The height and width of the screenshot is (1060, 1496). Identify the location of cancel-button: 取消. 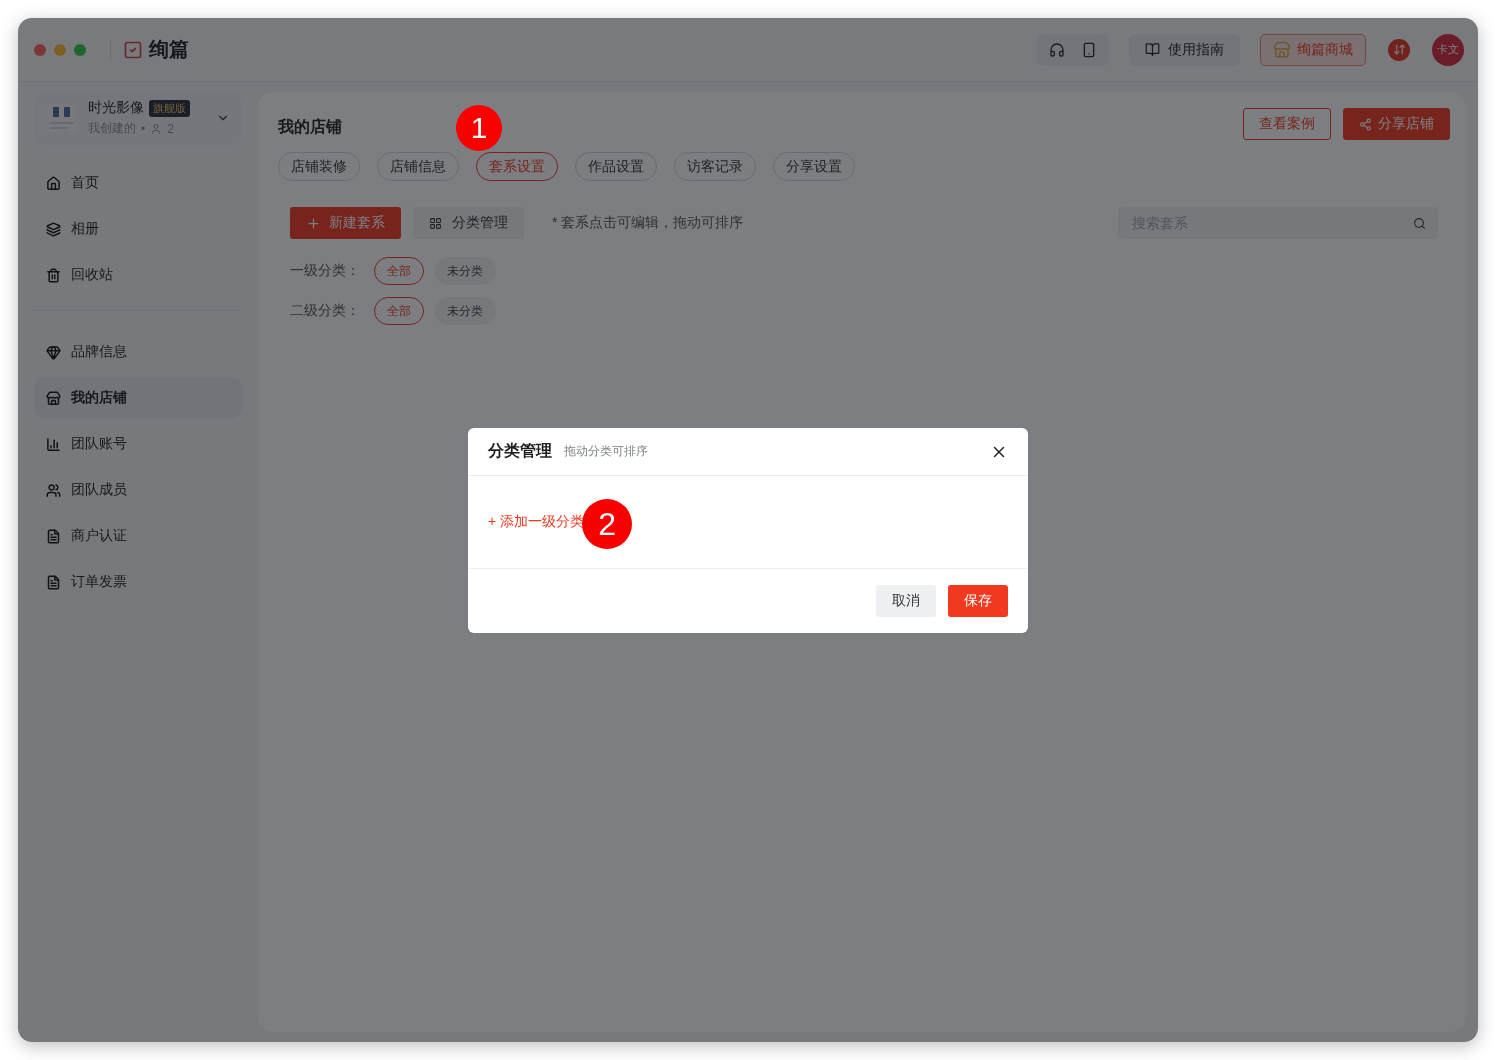
(906, 601).